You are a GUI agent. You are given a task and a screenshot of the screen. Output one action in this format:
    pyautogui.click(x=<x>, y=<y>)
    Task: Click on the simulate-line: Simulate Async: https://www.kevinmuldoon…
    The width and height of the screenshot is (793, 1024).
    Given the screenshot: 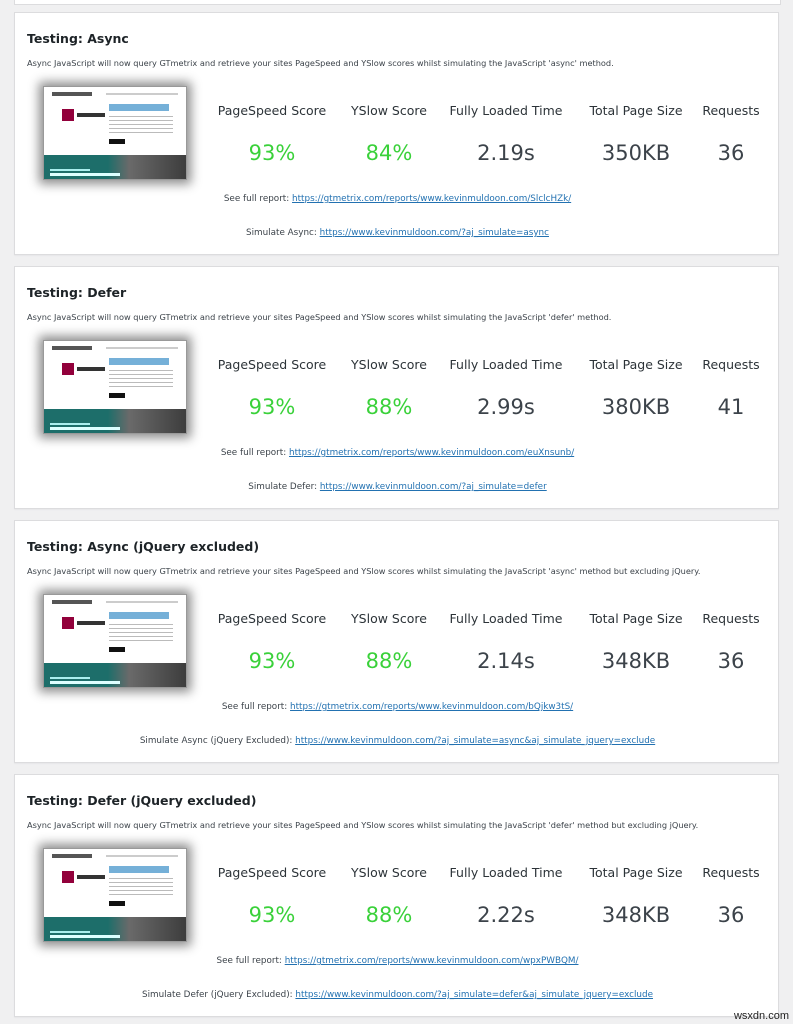 What is the action you would take?
    pyautogui.click(x=397, y=233)
    